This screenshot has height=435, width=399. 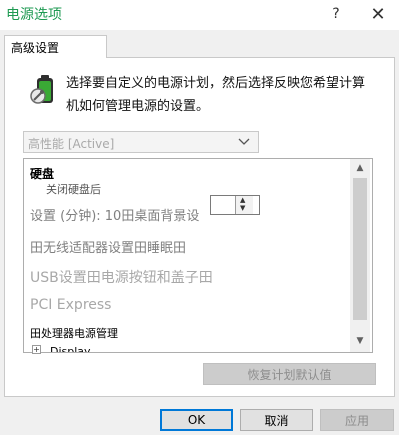 I want to click on tab-advanced-settings: 高级设置, so click(x=55, y=46).